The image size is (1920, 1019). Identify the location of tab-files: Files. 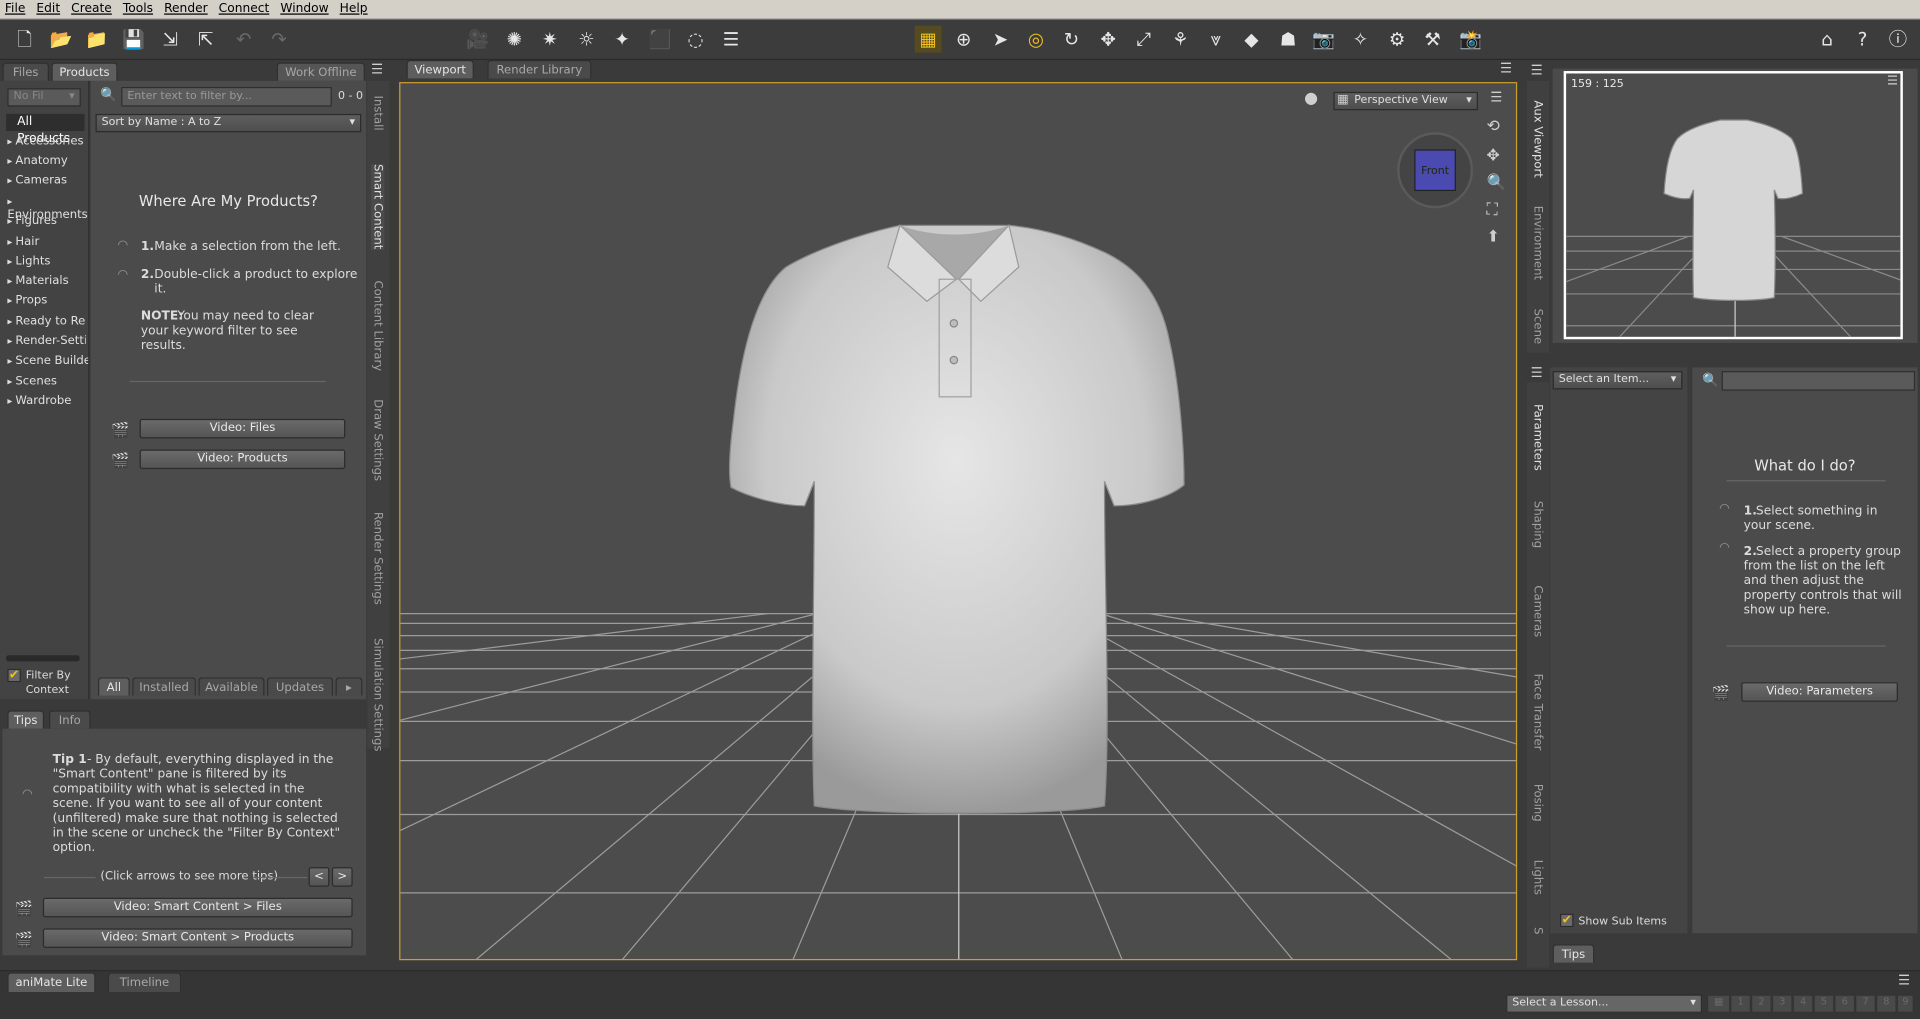
(25, 71).